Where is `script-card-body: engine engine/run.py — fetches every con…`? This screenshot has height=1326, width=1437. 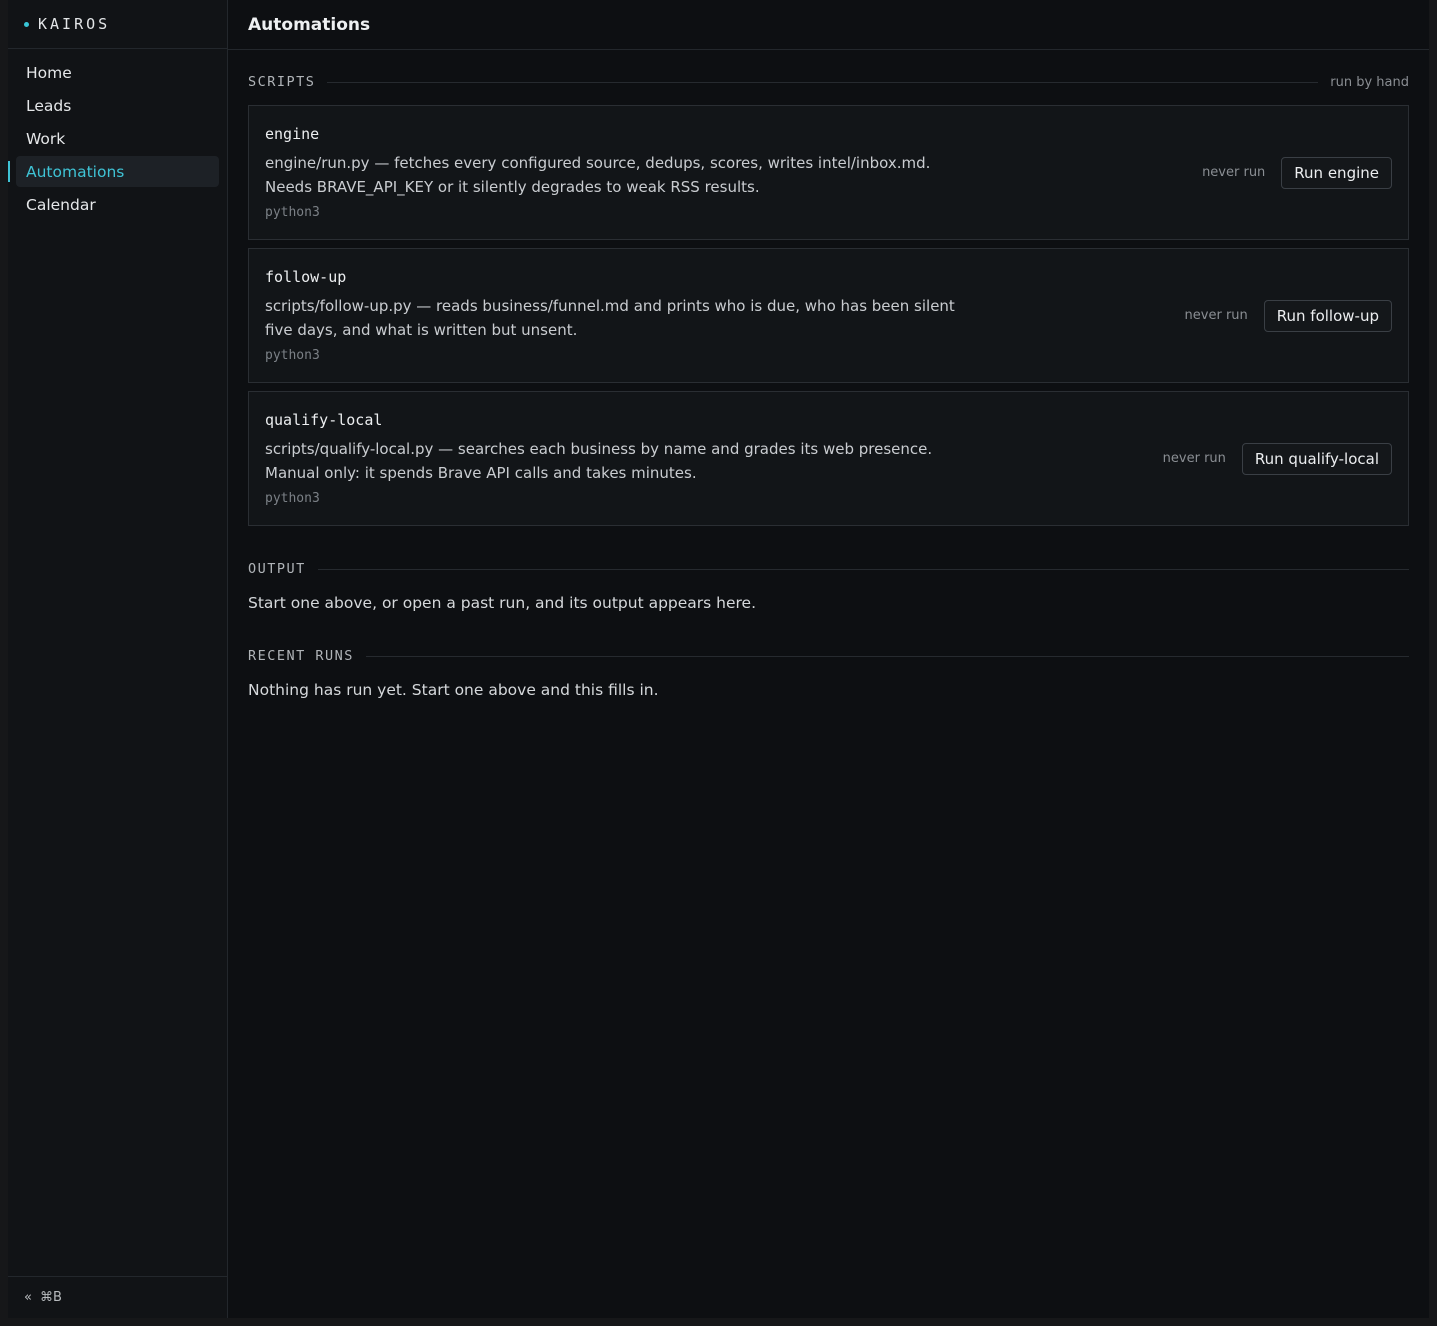
script-card-body: engine engine/run.py — fetches every con… is located at coordinates (733, 172).